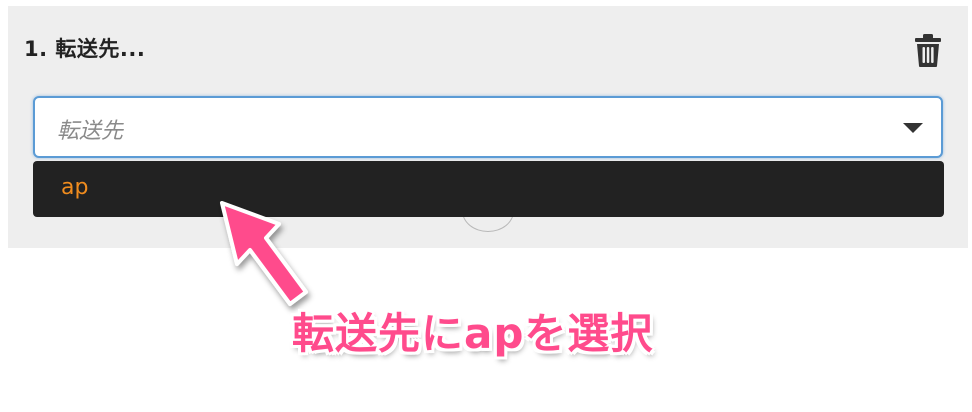 The width and height of the screenshot is (972, 412). Describe the element at coordinates (90, 131) in the screenshot. I see `destination-select-placeholder: 転送先` at that location.